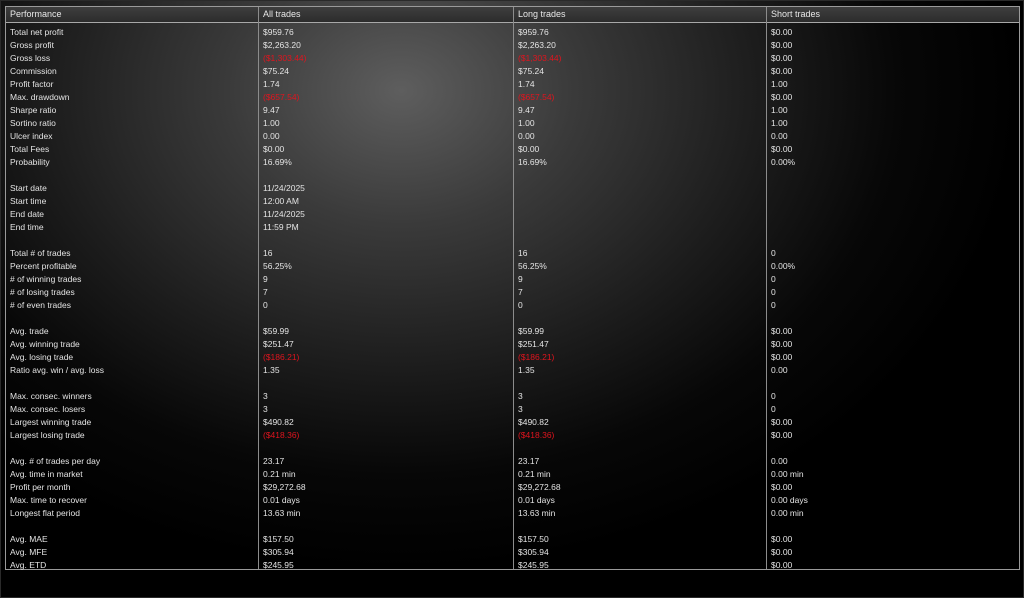 This screenshot has height=598, width=1024. I want to click on short-trades-value: 0.00 days, so click(789, 500).